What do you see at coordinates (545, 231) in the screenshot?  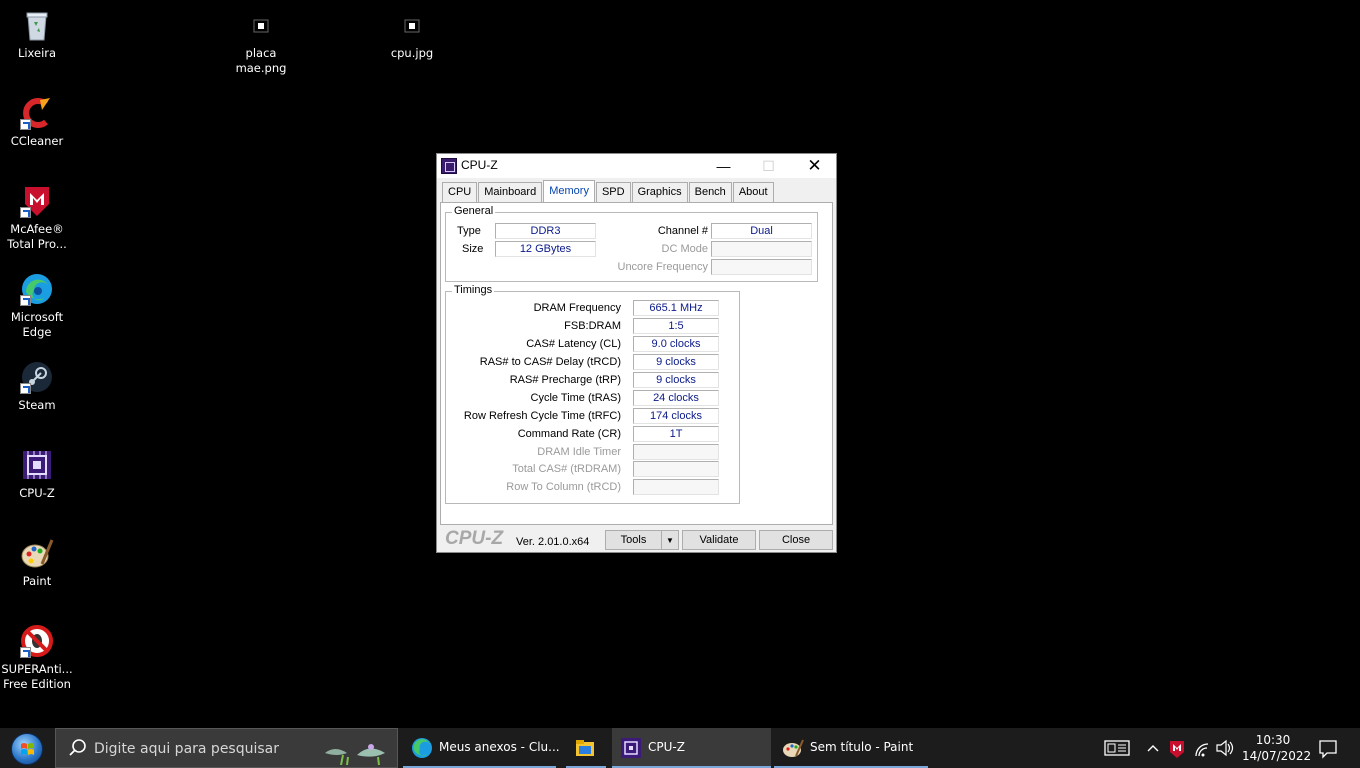 I see `type-value: DDR3` at bounding box center [545, 231].